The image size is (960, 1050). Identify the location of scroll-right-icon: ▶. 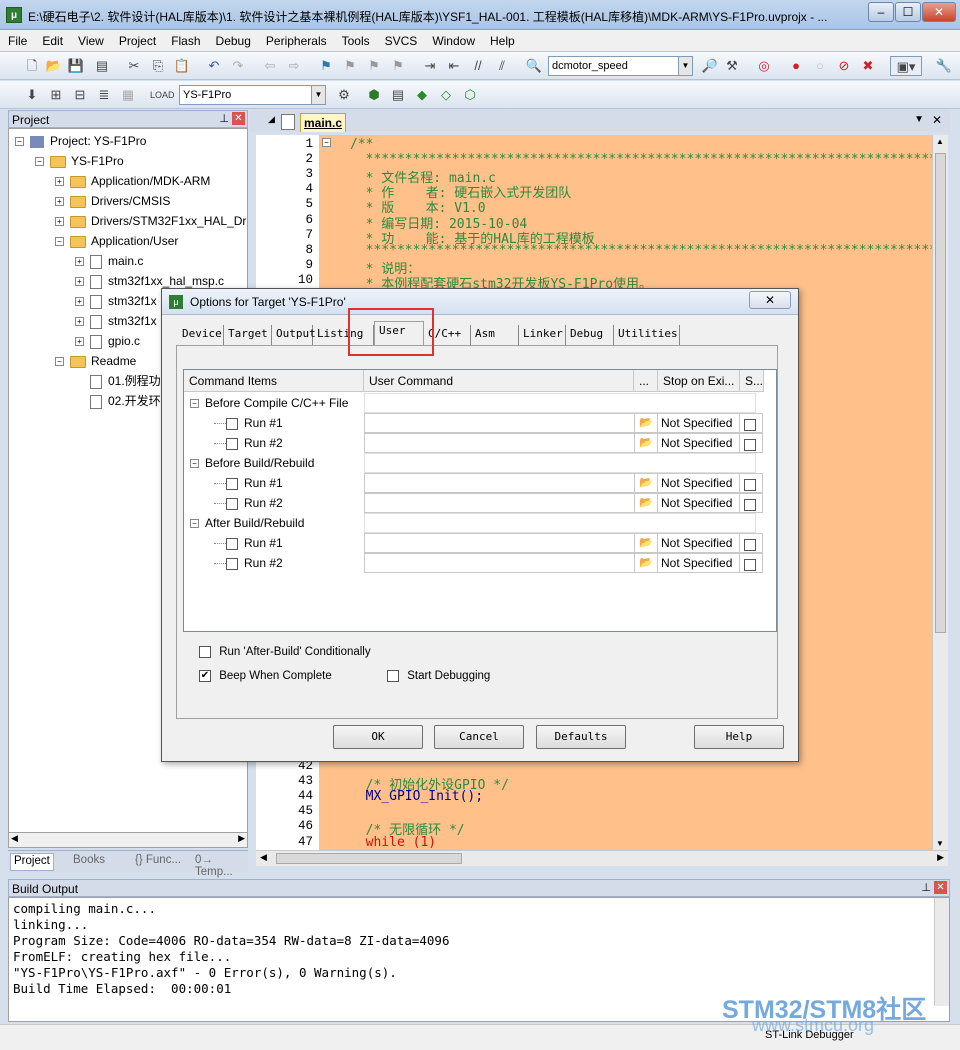
(940, 857).